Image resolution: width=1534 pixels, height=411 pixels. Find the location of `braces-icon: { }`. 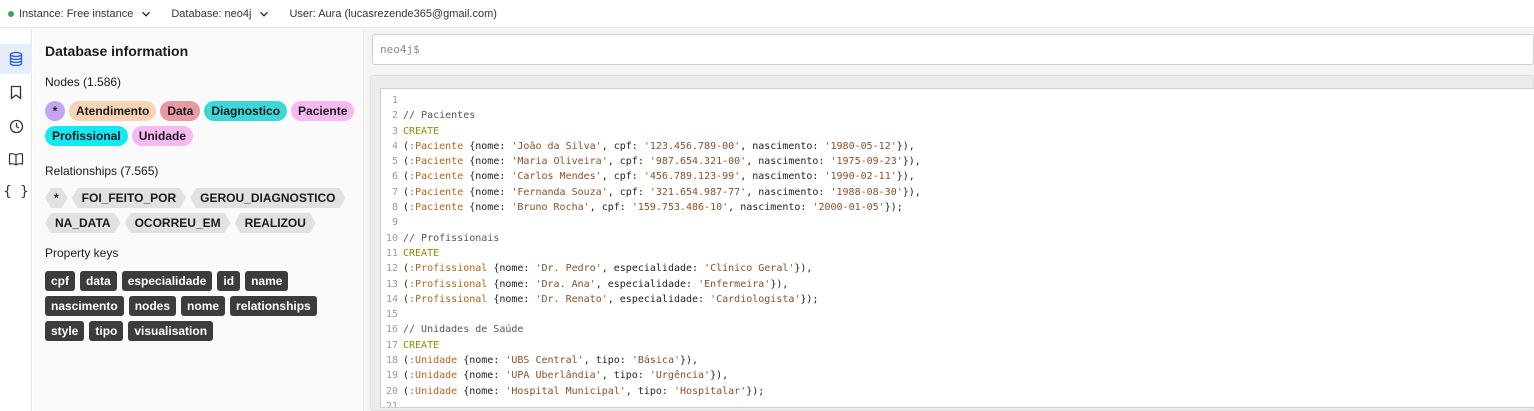

braces-icon: { } is located at coordinates (16, 192).